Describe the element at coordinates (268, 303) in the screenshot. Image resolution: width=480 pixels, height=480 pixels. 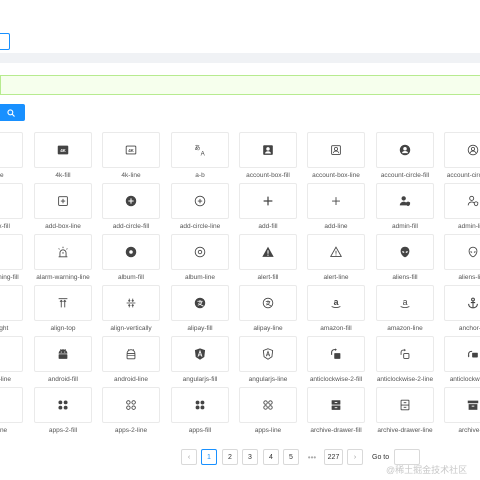
I see `icon-tile-alipay-line` at that location.